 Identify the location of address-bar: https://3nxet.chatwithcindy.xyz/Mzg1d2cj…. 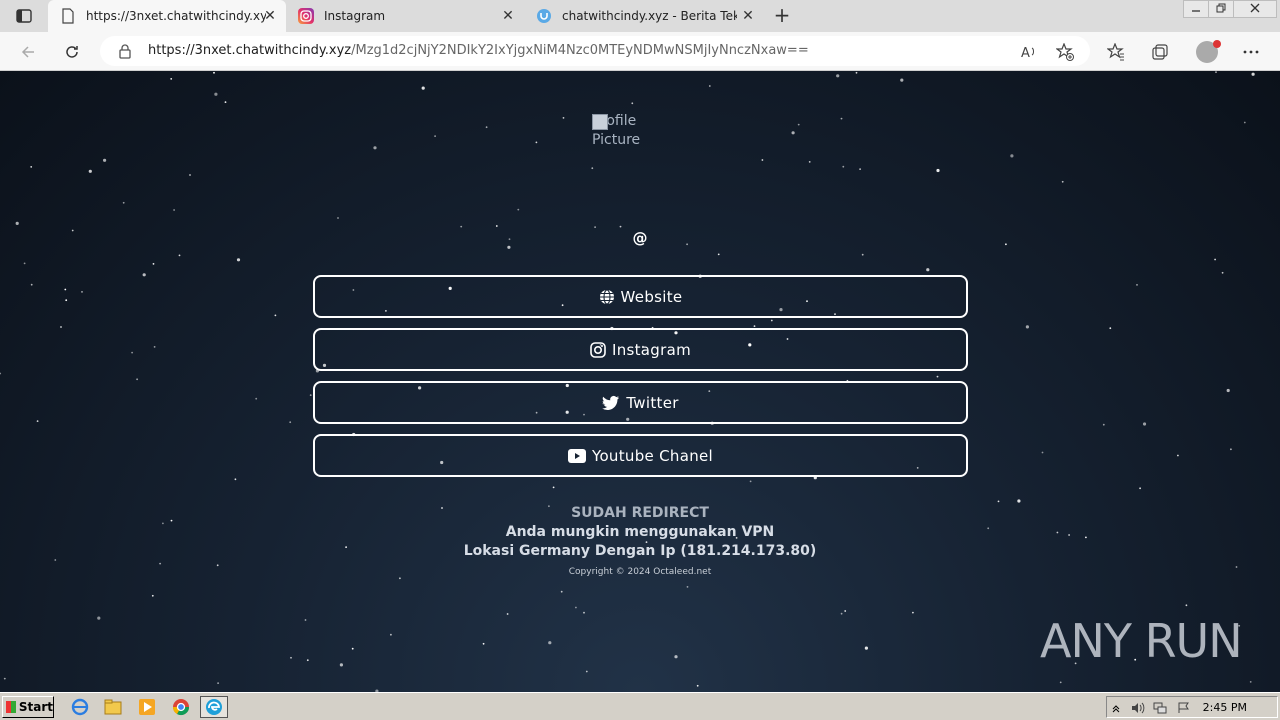
(595, 51).